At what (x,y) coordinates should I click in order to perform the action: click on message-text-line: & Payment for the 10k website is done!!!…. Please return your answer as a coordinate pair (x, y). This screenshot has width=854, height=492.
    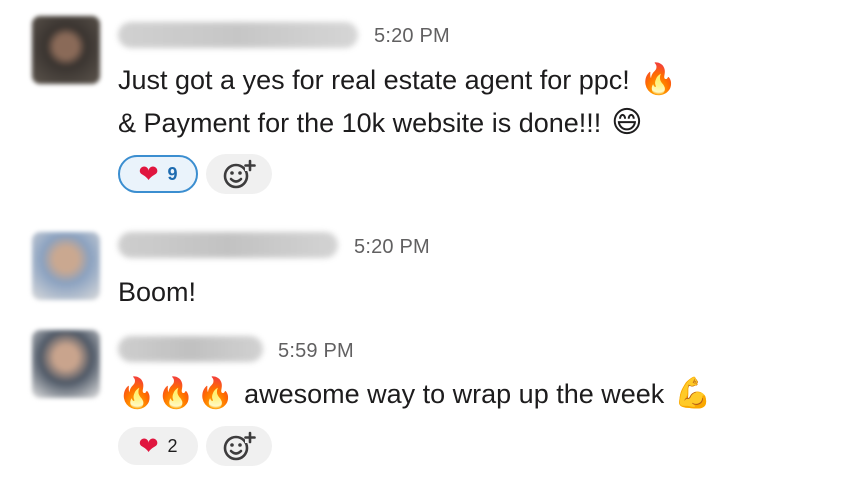
    Looking at the image, I should click on (380, 123).